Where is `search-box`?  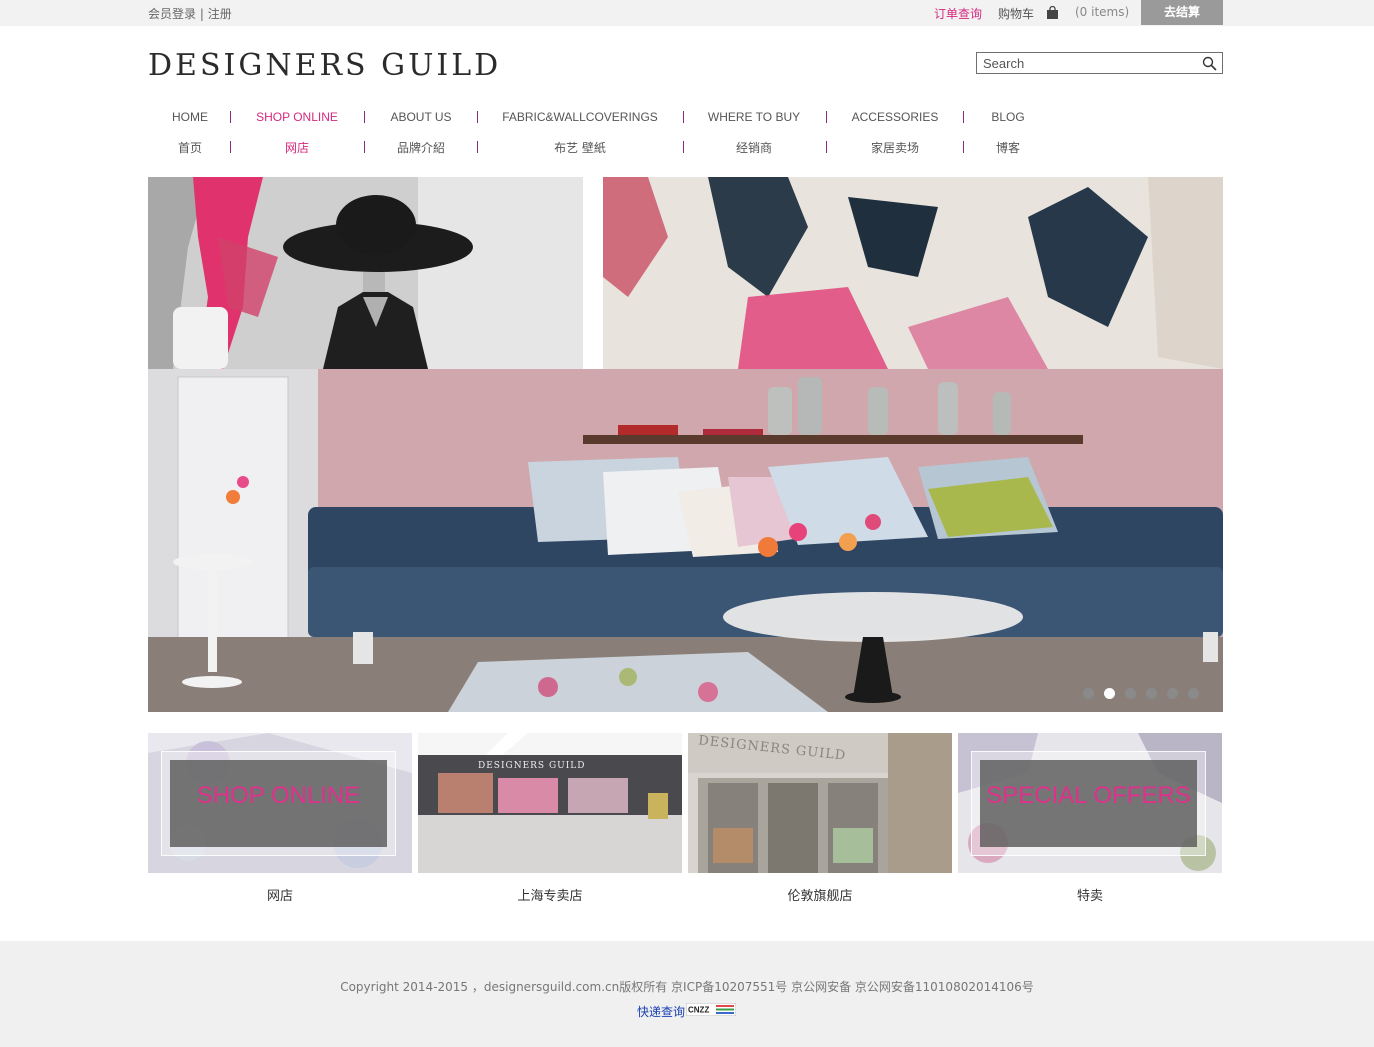 search-box is located at coordinates (1099, 63).